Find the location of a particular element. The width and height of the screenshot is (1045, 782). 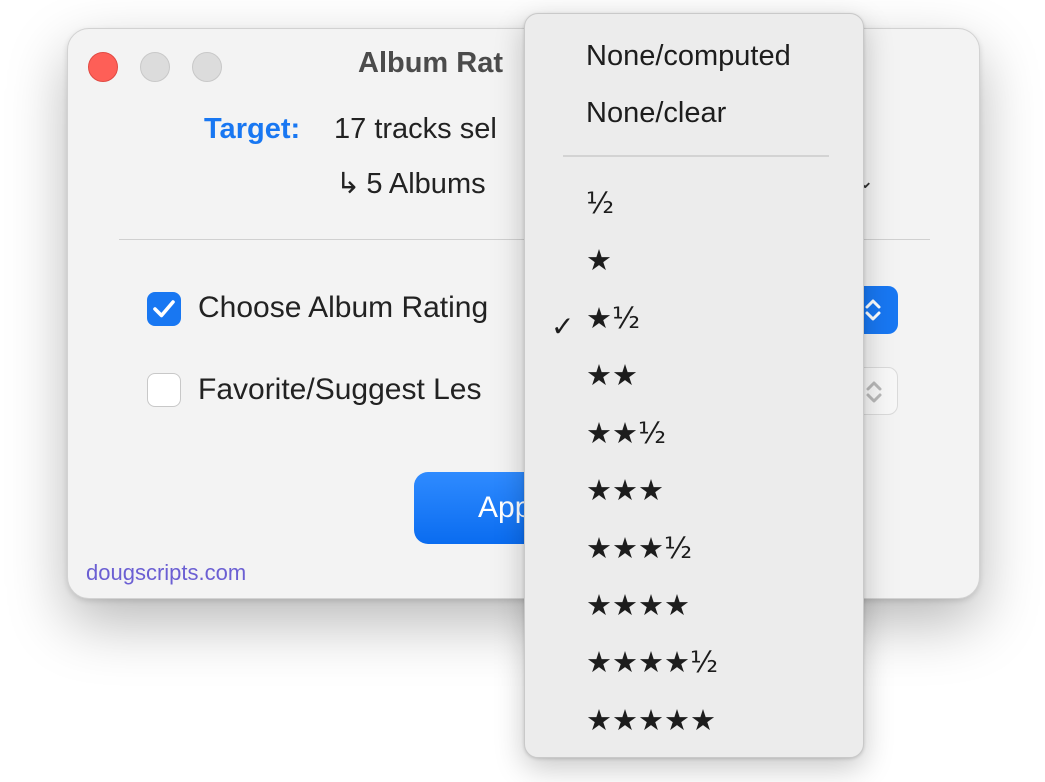

choose-rating-checkbox is located at coordinates (164, 309).